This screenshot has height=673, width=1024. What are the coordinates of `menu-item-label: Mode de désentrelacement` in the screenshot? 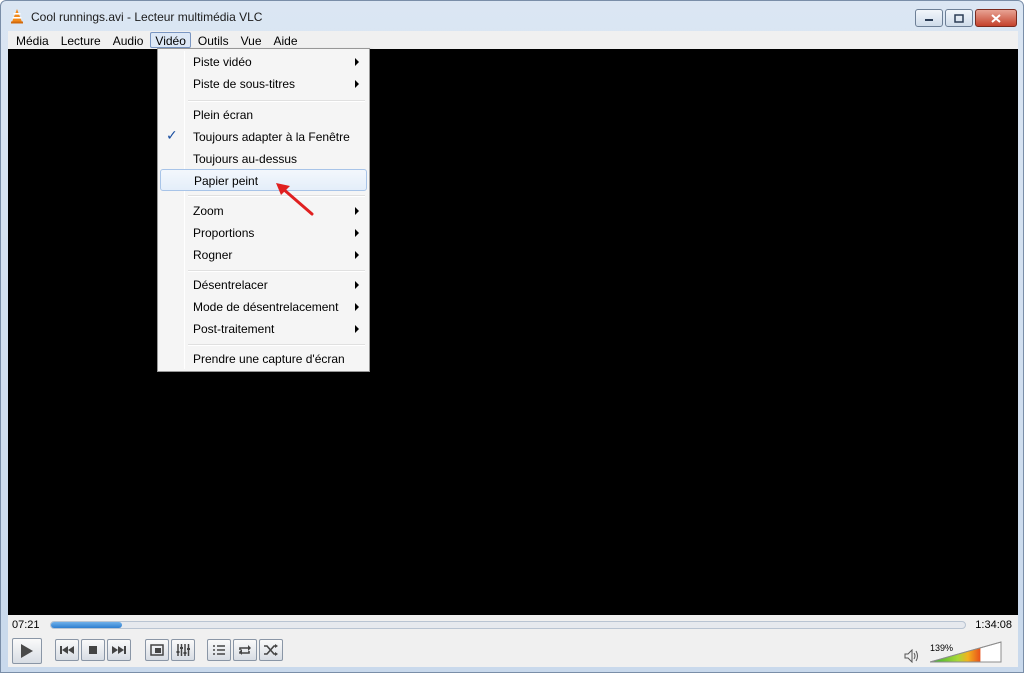 It's located at (266, 307).